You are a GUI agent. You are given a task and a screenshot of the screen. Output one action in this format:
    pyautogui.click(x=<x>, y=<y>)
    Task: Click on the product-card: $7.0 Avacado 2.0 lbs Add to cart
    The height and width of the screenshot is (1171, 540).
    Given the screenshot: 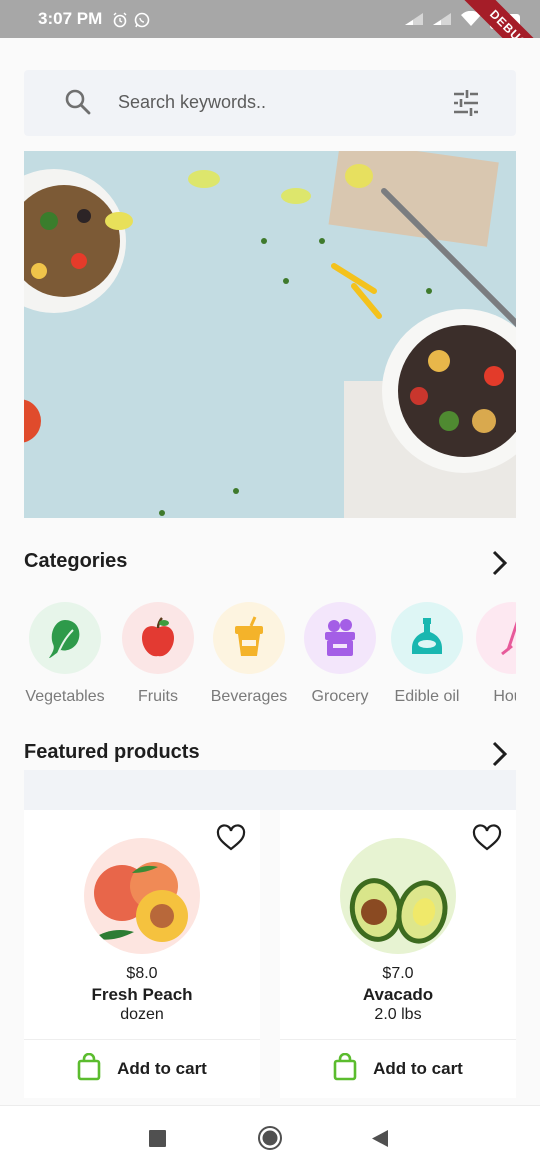 What is the action you would take?
    pyautogui.click(x=398, y=954)
    